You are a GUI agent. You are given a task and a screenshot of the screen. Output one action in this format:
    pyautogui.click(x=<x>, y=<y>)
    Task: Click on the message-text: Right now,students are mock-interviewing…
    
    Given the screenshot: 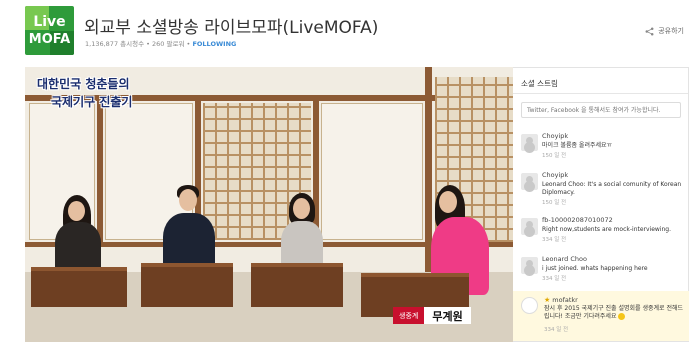 What is the action you would take?
    pyautogui.click(x=607, y=229)
    